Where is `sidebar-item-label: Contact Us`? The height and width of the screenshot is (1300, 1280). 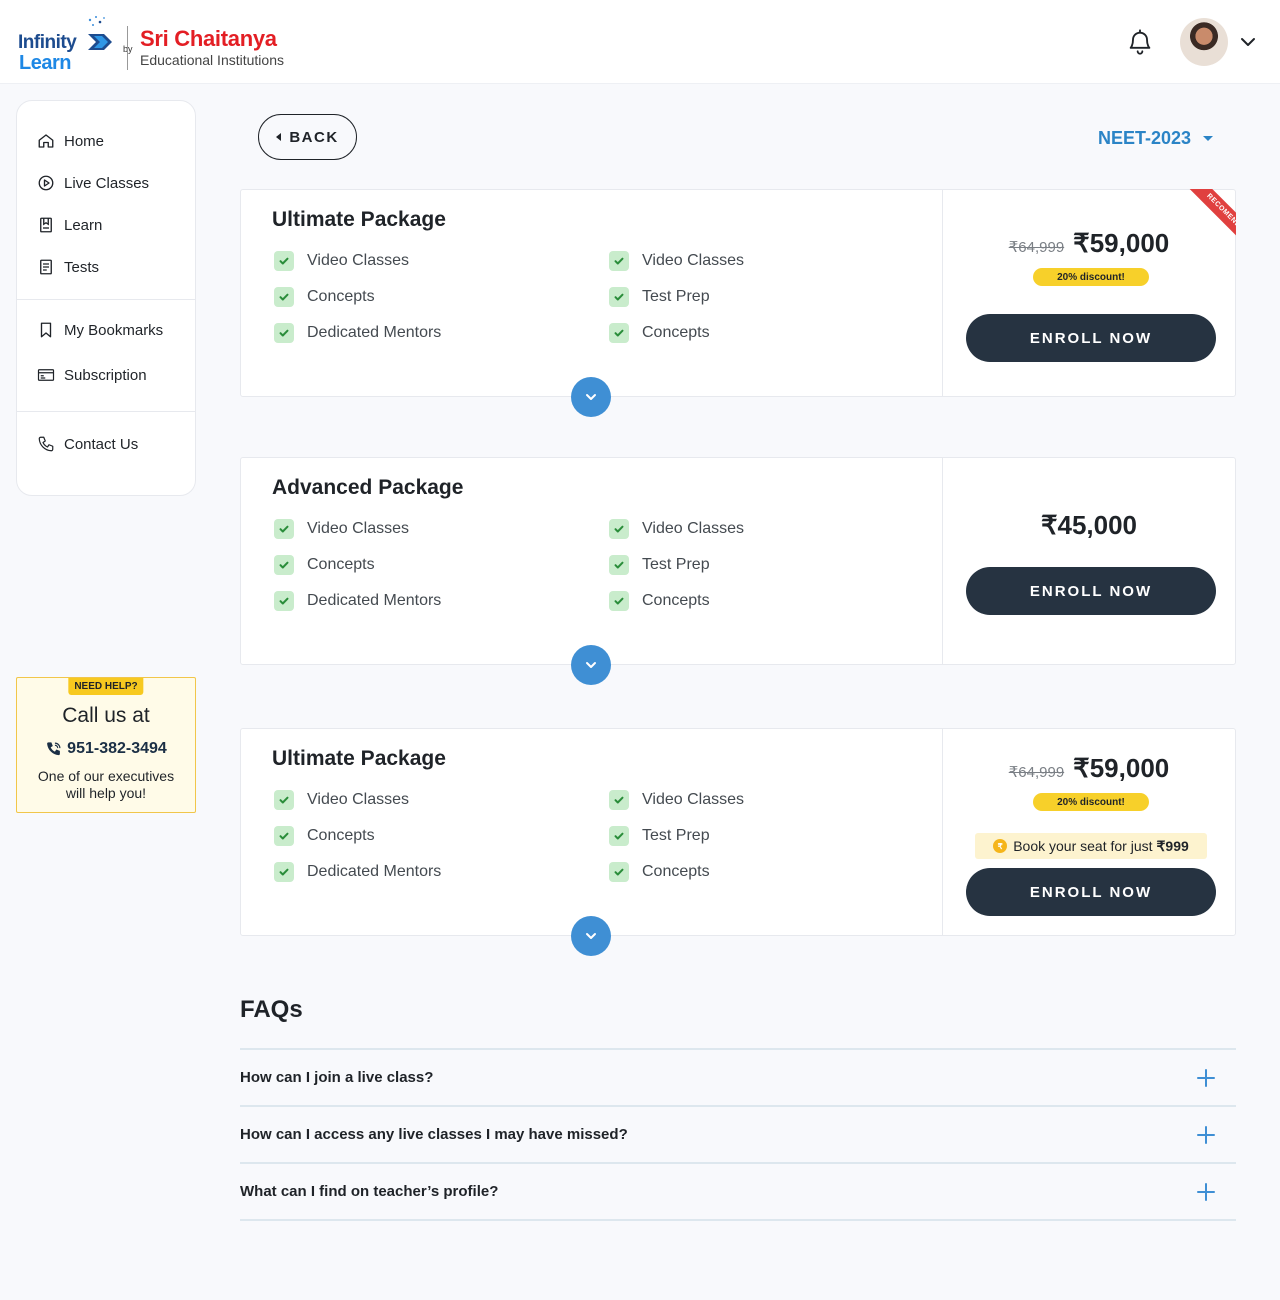
sidebar-item-label: Contact Us is located at coordinates (101, 444).